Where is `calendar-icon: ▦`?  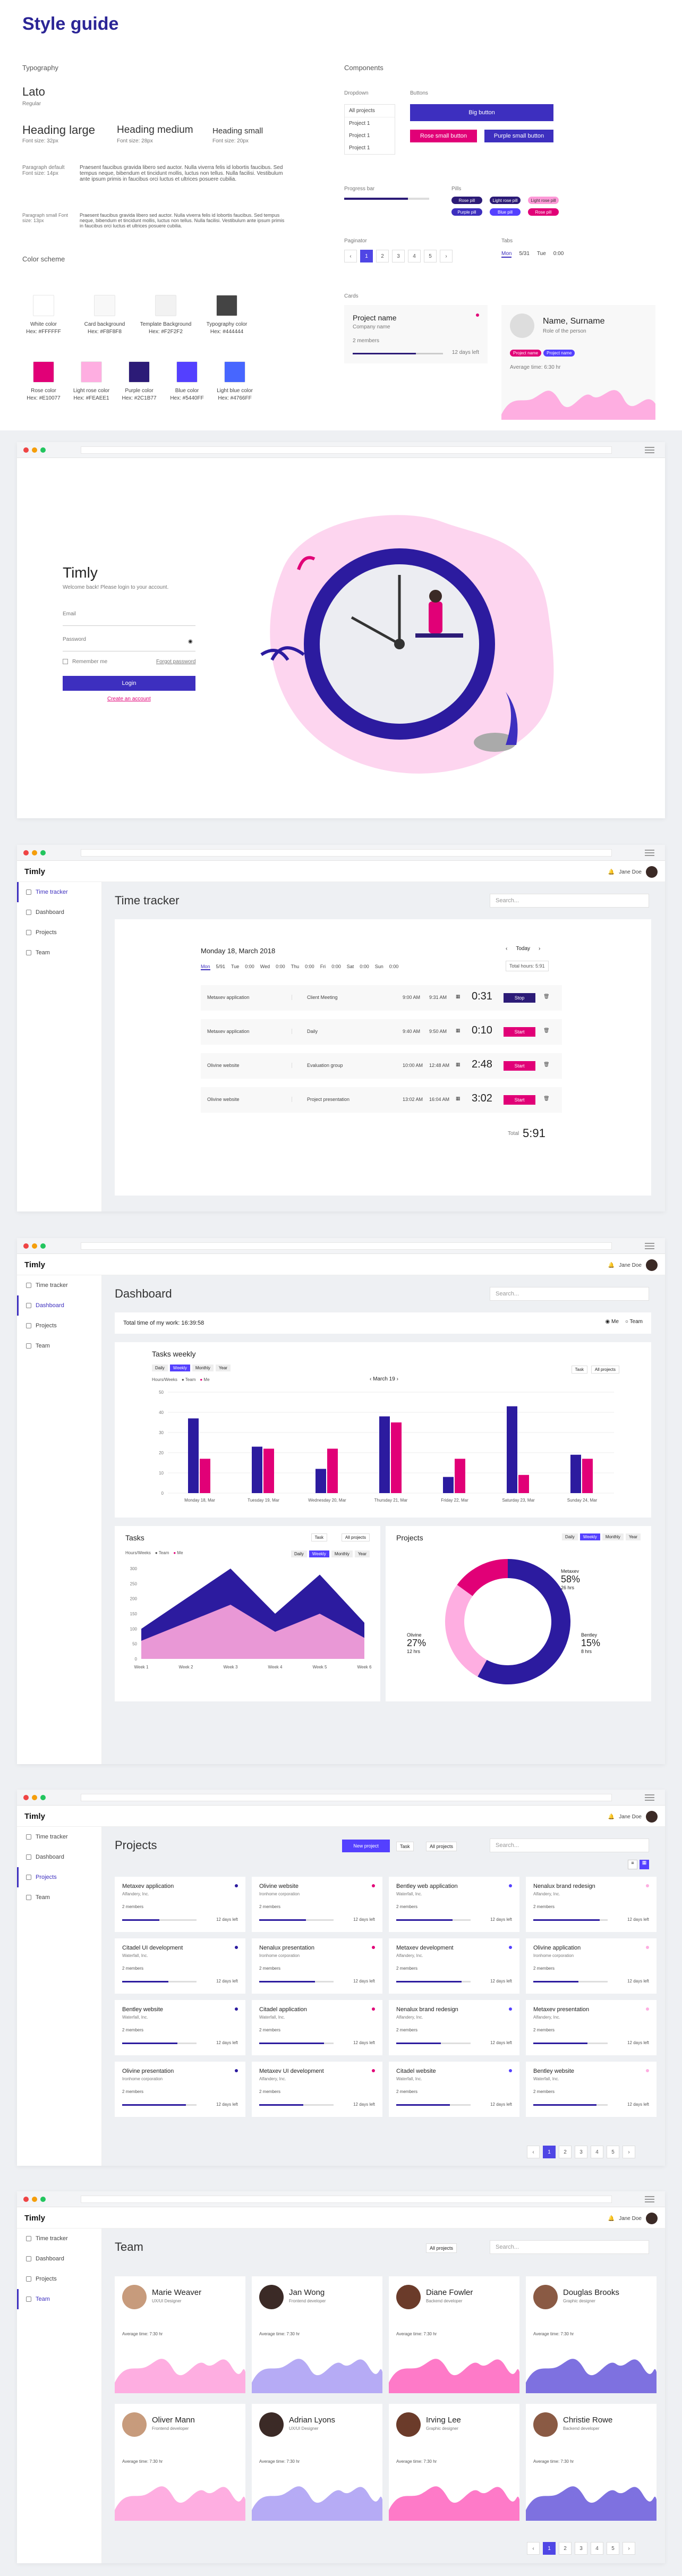 calendar-icon: ▦ is located at coordinates (458, 1064).